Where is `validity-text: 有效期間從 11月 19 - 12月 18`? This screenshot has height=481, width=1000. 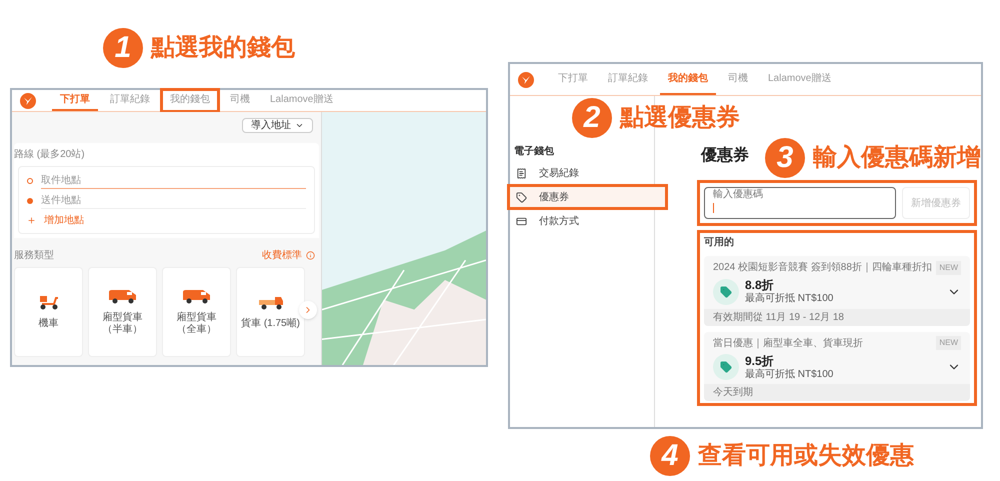 validity-text: 有效期間從 11月 19 - 12月 18 is located at coordinates (837, 317).